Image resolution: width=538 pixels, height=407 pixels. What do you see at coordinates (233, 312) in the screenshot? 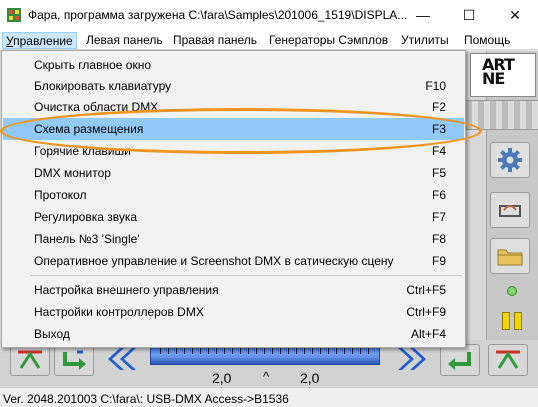
I see `menu-item-dmx-controller-settings: Настройки контроллеров DMX Ctrl+F9` at bounding box center [233, 312].